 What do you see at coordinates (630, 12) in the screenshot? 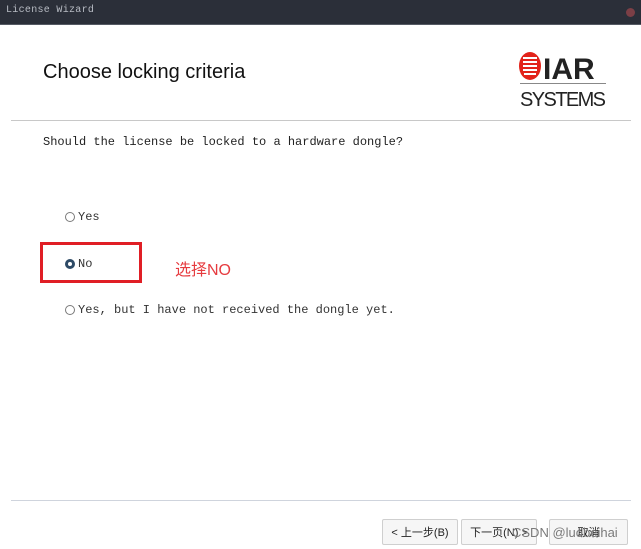
I see `close-icon` at bounding box center [630, 12].